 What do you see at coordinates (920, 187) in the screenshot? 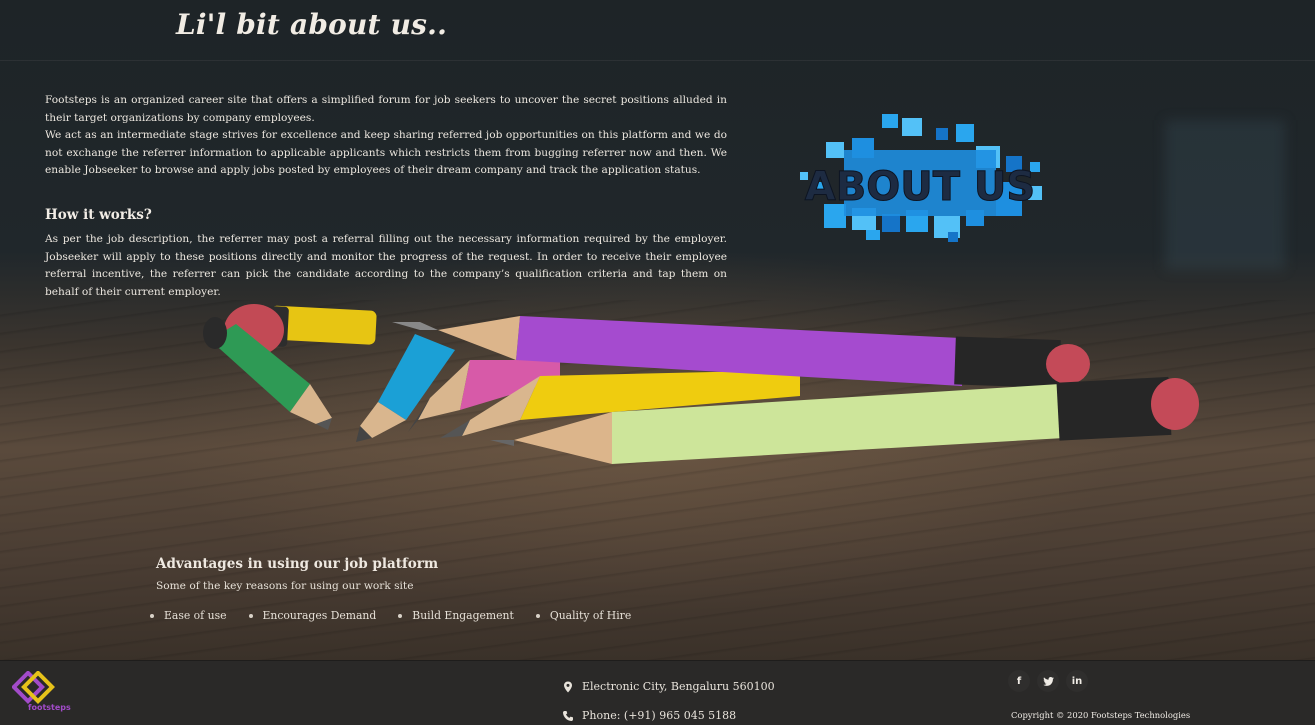
I see `about-us-text: ABOUT US` at bounding box center [920, 187].